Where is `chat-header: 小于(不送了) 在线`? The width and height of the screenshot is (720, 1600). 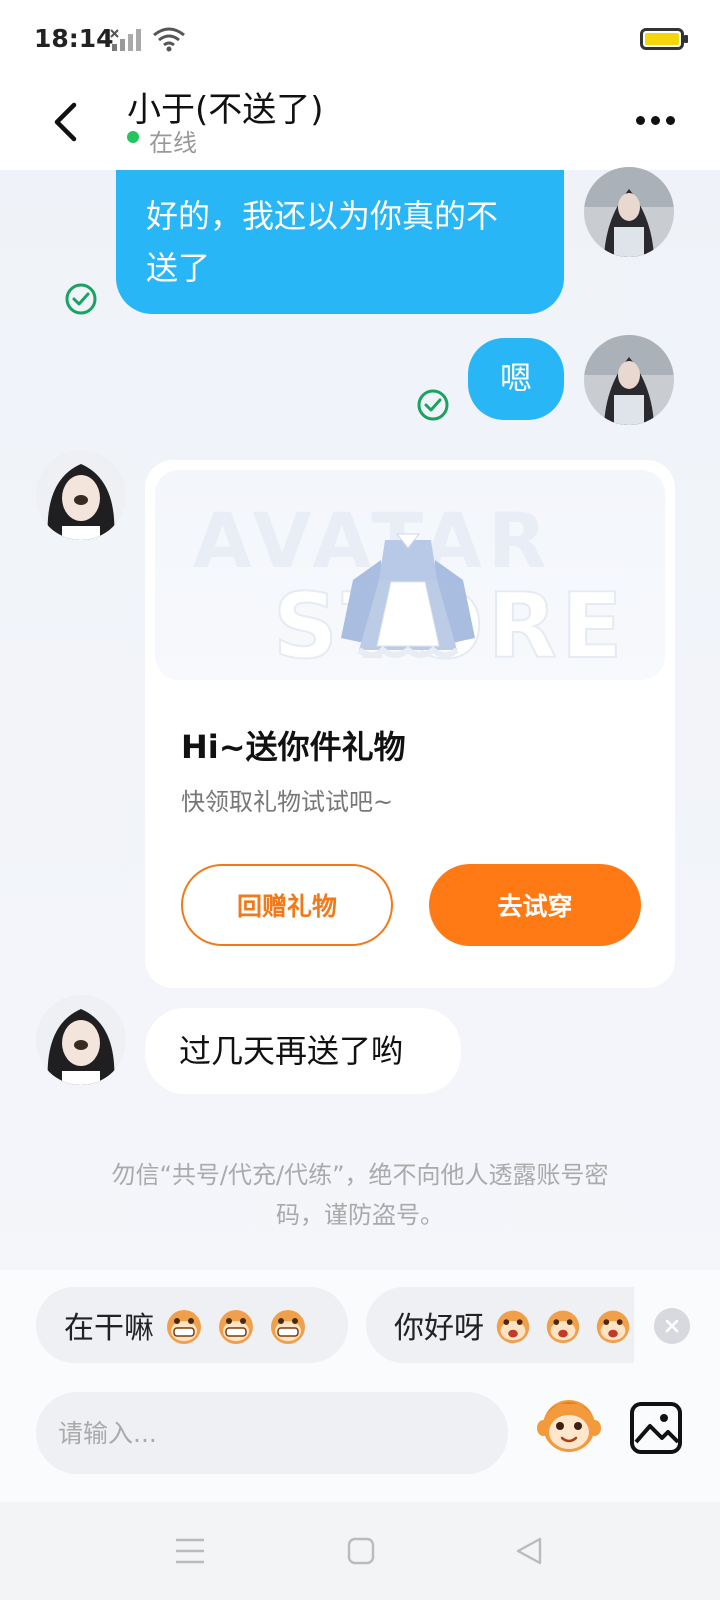
chat-header: 小于(不送了) 在线 is located at coordinates (360, 124).